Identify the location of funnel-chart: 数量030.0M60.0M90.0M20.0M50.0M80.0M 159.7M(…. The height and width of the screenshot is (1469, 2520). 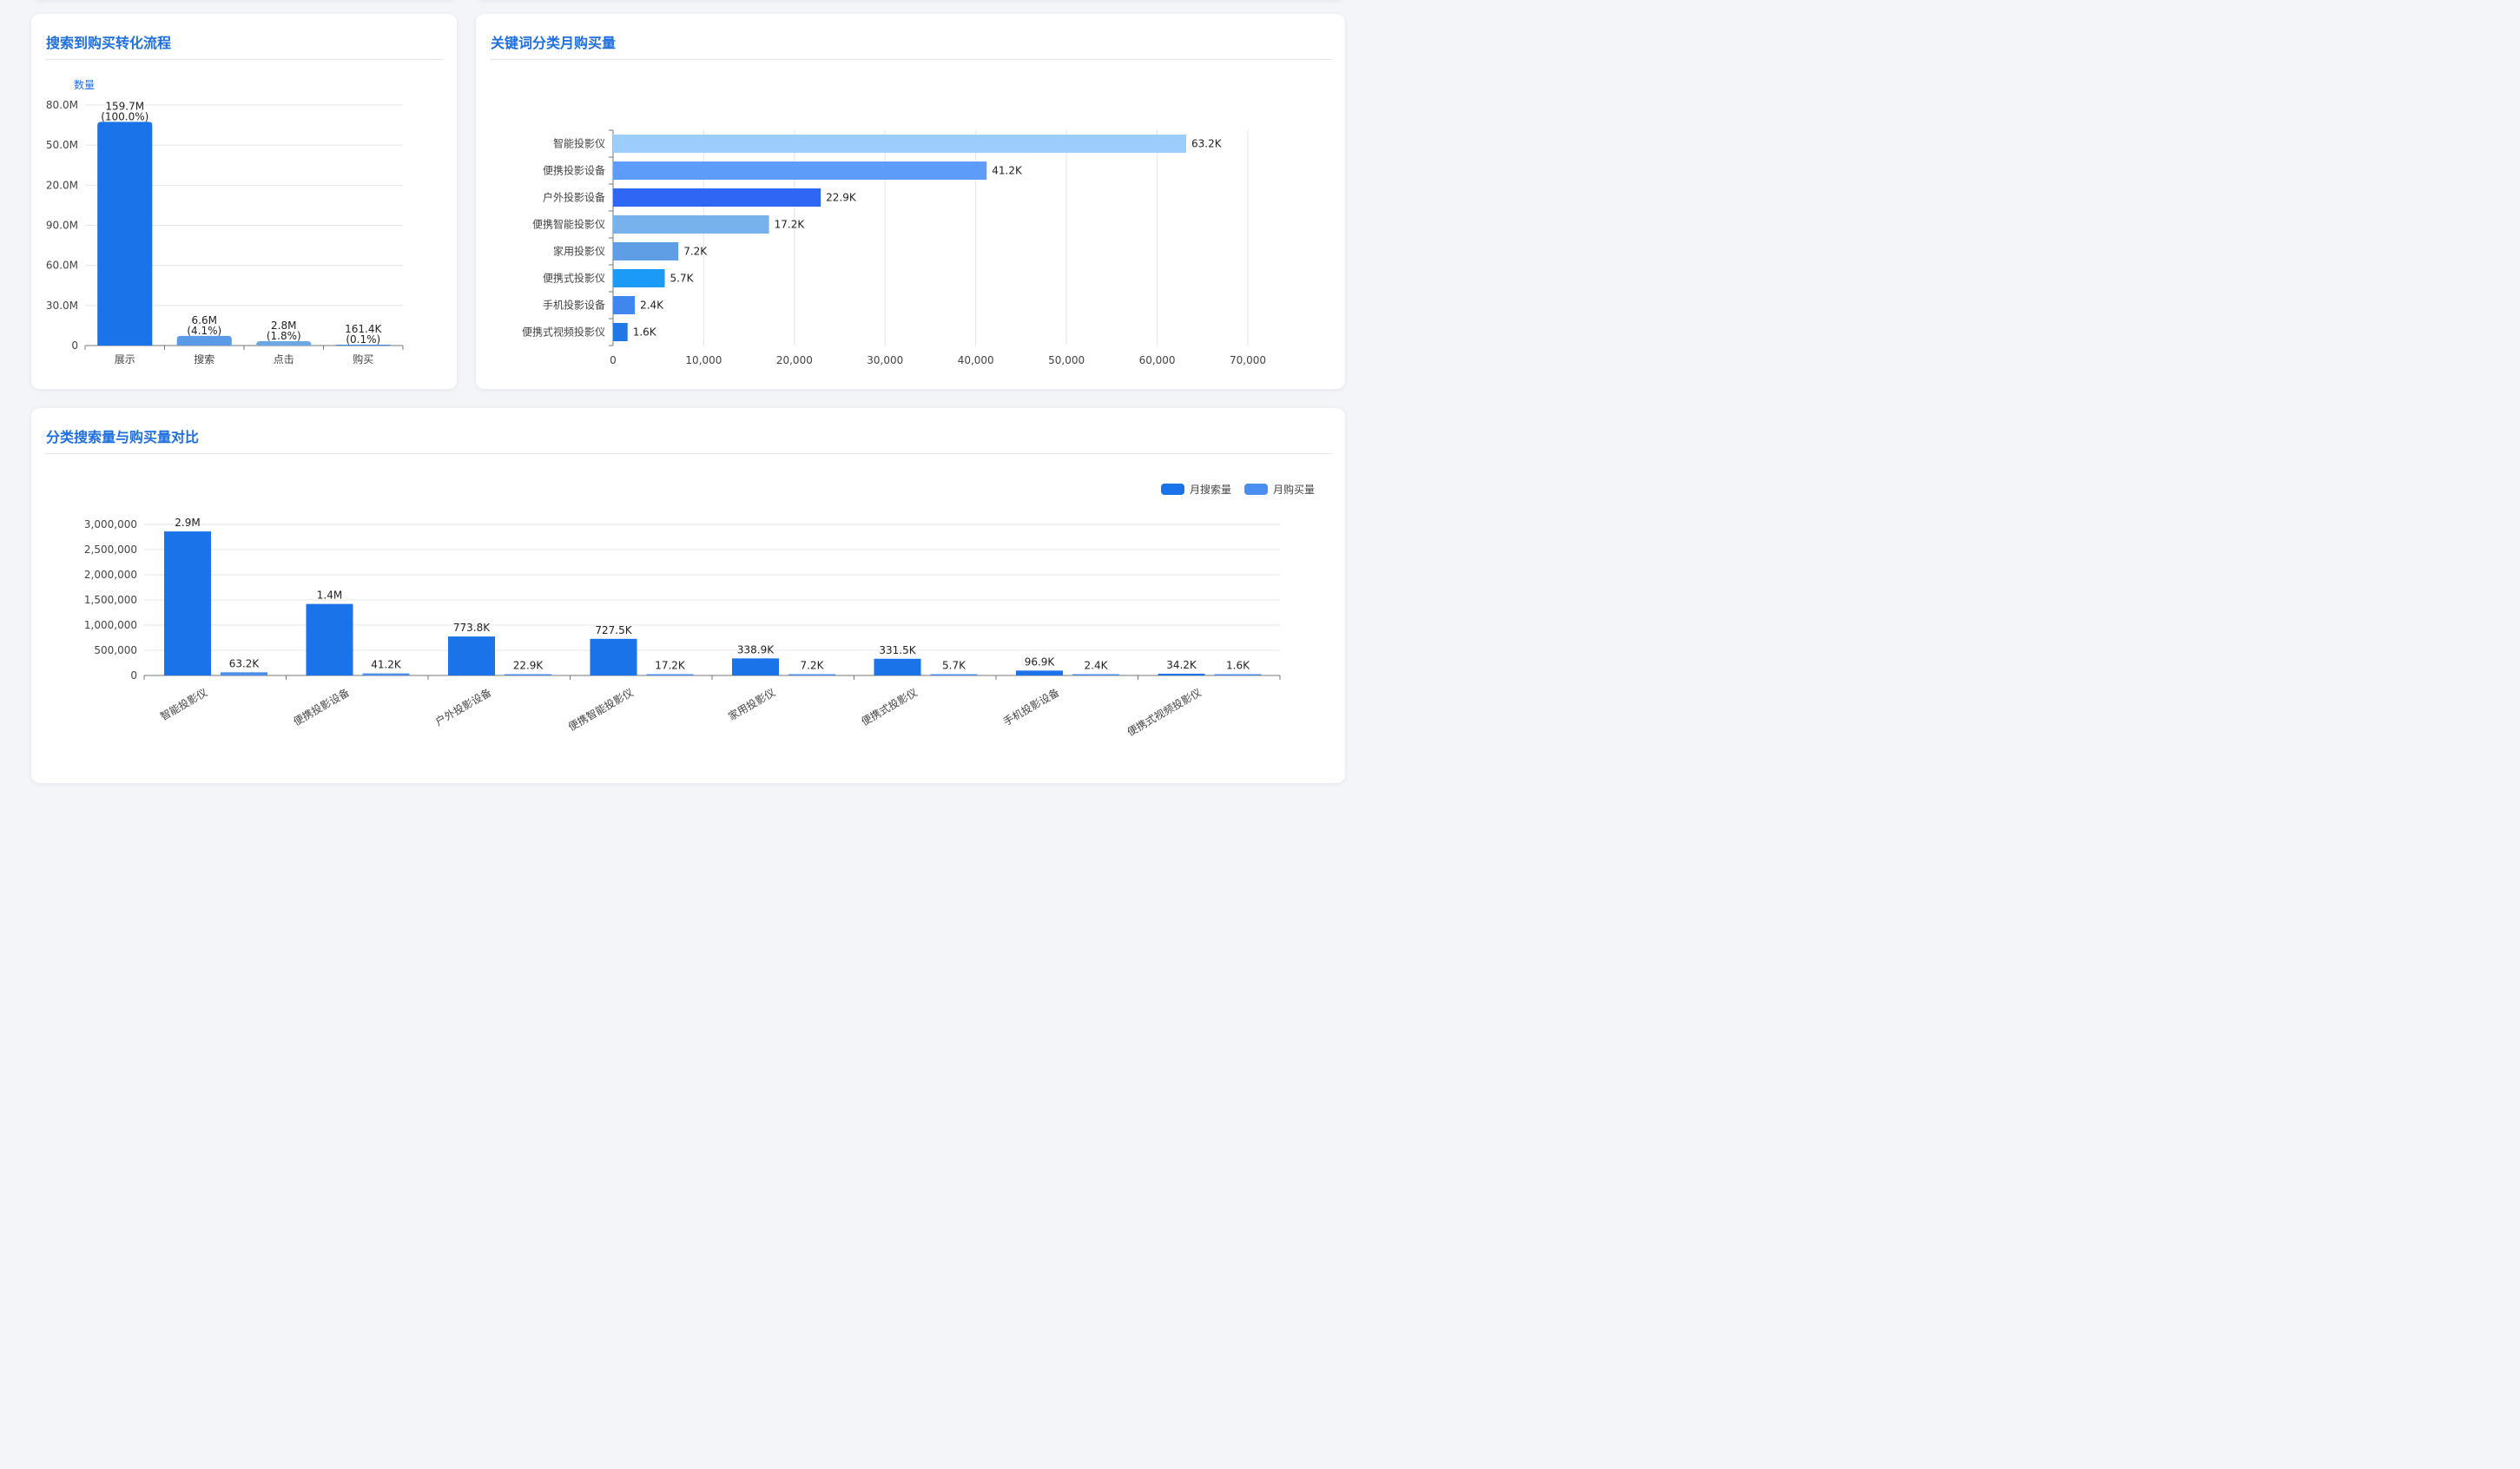
(225, 222).